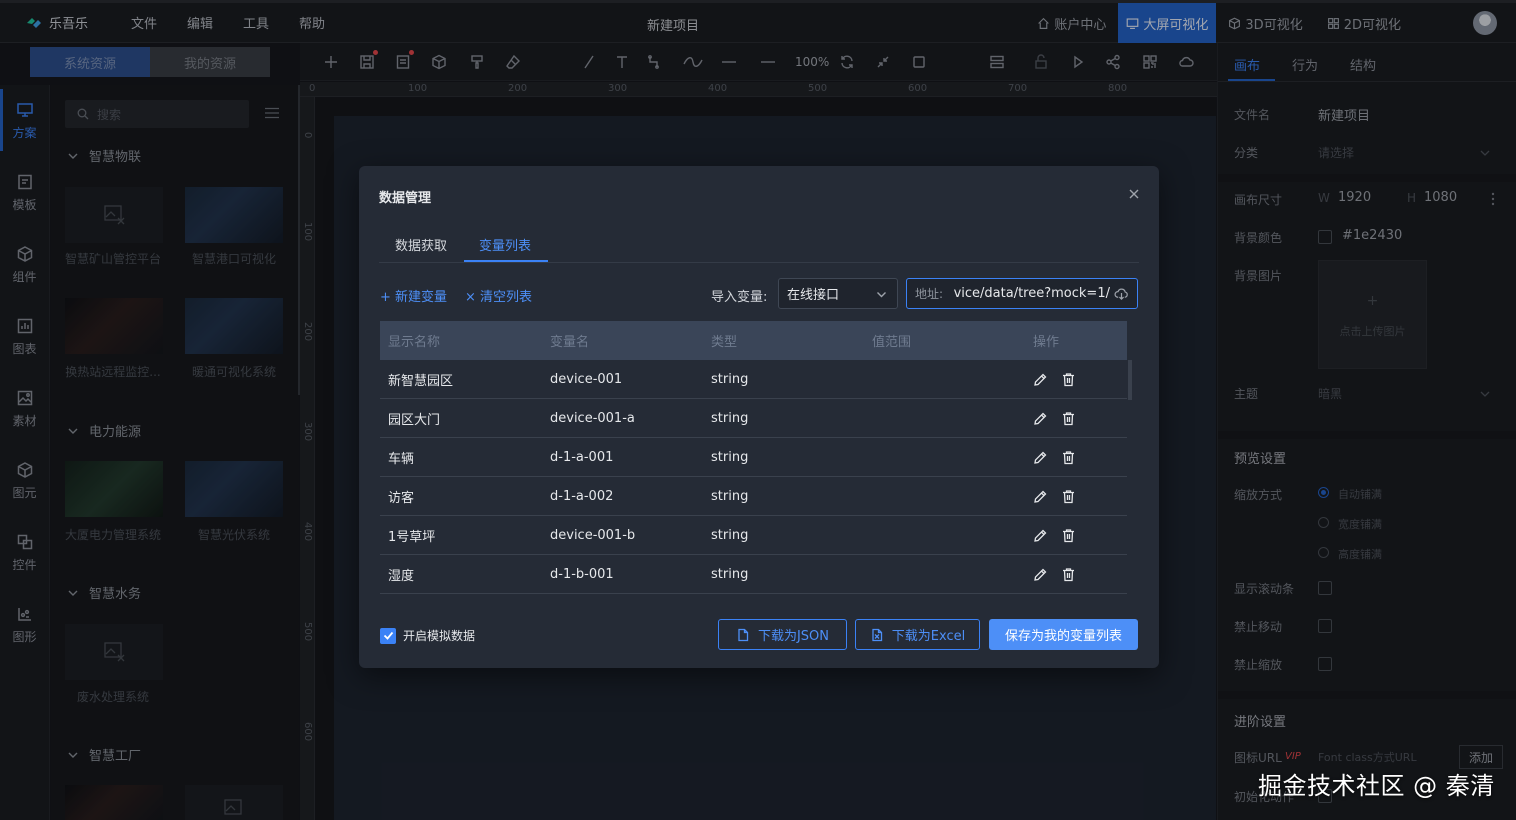 Image resolution: width=1516 pixels, height=820 pixels. I want to click on tab-data-fetch: 数据获取, so click(421, 244).